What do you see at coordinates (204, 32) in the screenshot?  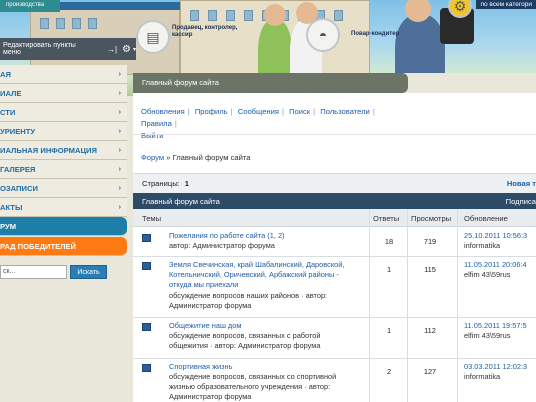 I see `caption-seller: Продавец, контролер, кассир` at bounding box center [204, 32].